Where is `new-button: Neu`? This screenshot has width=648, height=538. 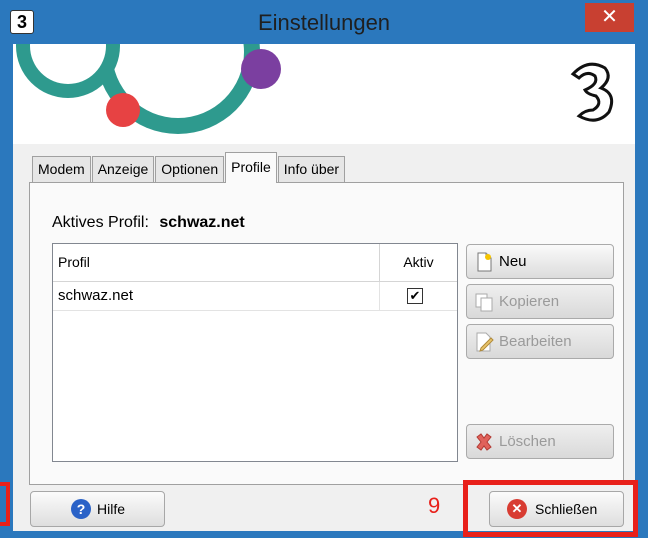 new-button: Neu is located at coordinates (540, 261).